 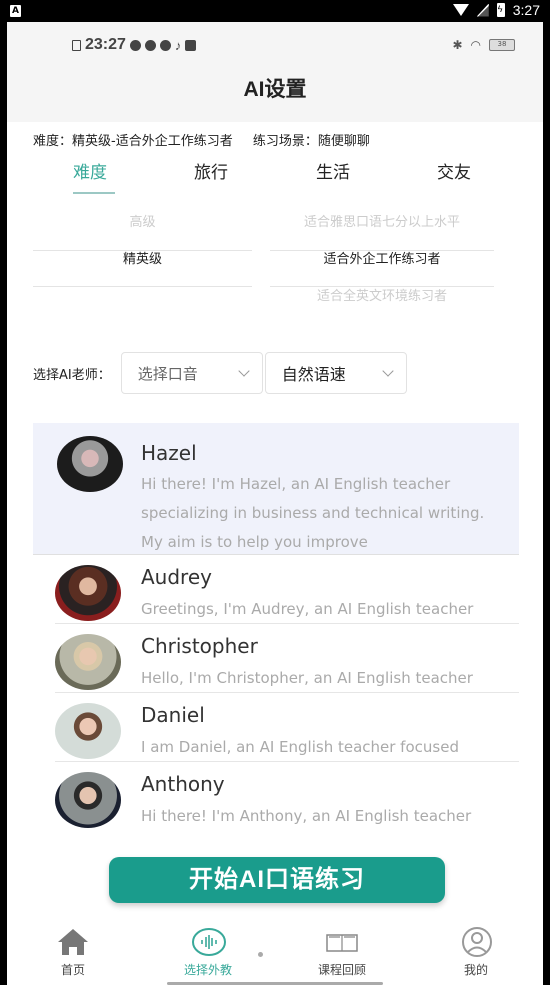 What do you see at coordinates (333, 170) in the screenshot?
I see `tab-life: 生活` at bounding box center [333, 170].